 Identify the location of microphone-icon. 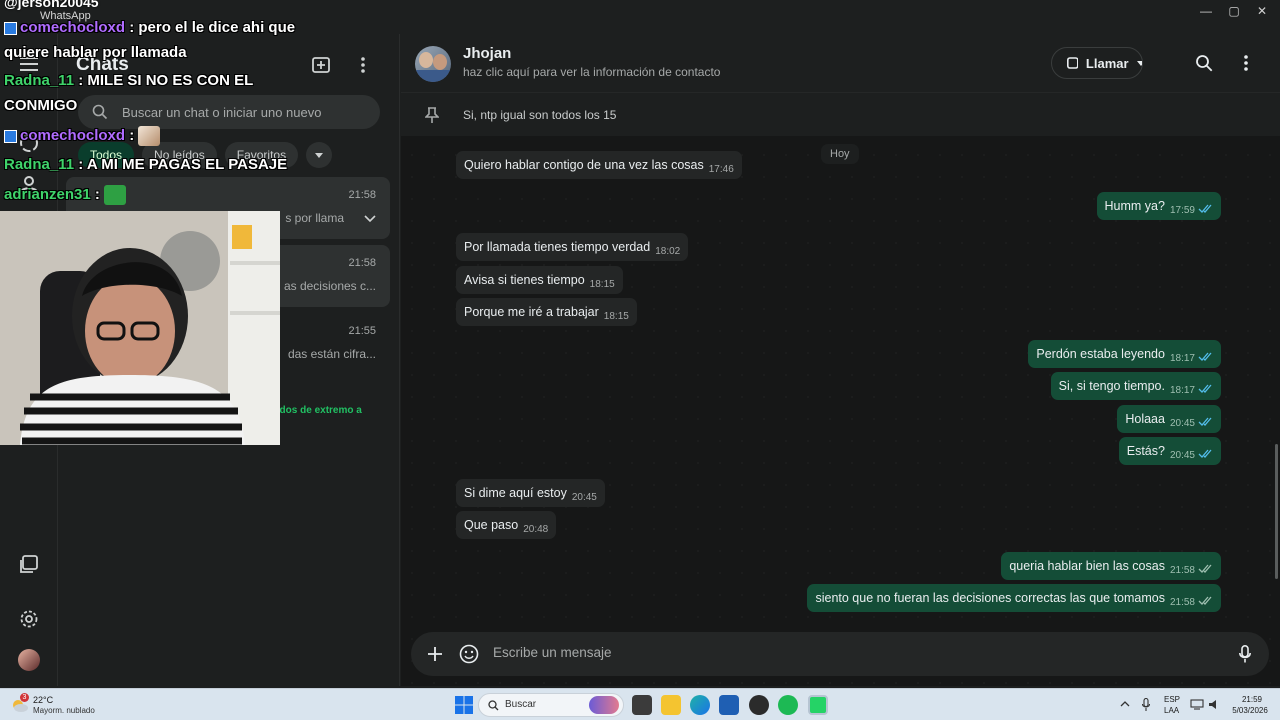
(1245, 654).